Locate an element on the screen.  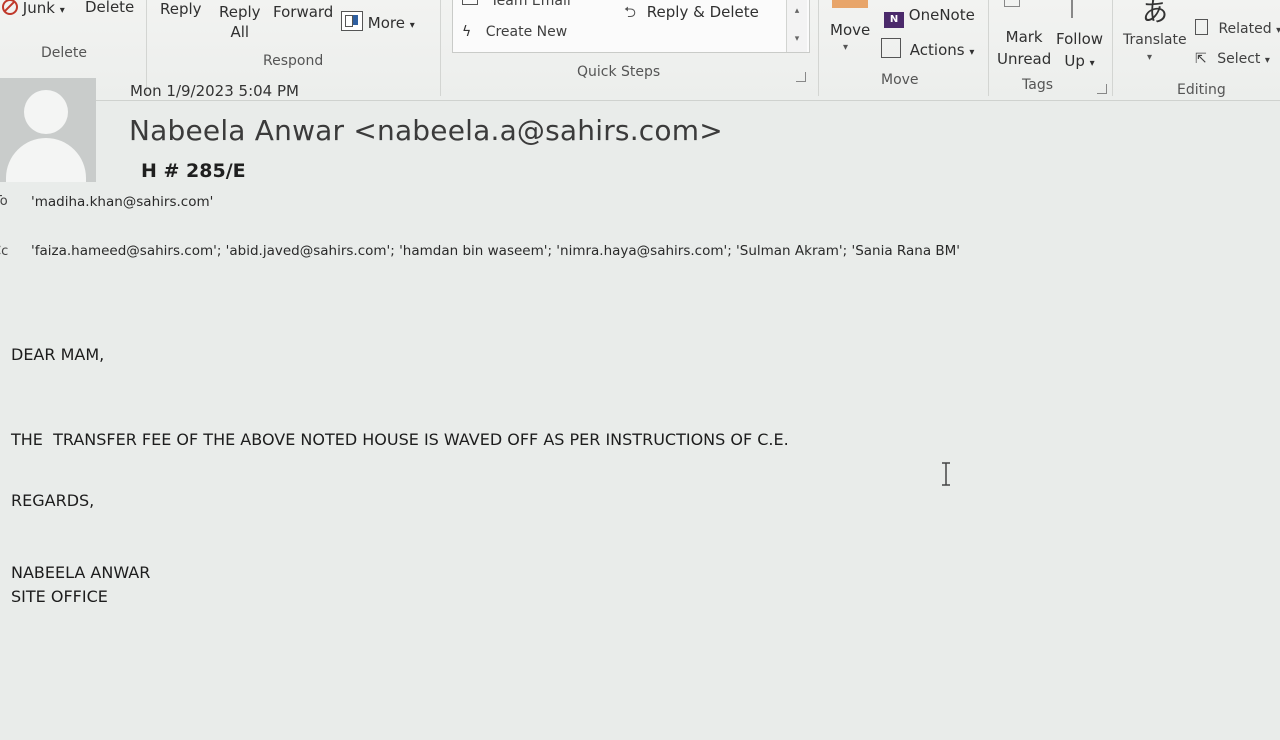
follow-up-button: Follow Up ▾ is located at coordinates (1079, 51).